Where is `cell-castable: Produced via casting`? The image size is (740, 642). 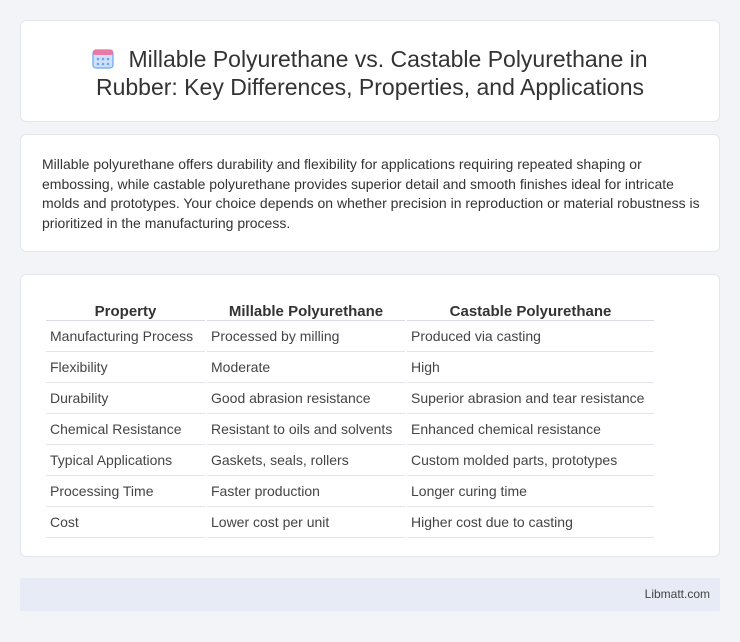
cell-castable: Produced via casting is located at coordinates (530, 336).